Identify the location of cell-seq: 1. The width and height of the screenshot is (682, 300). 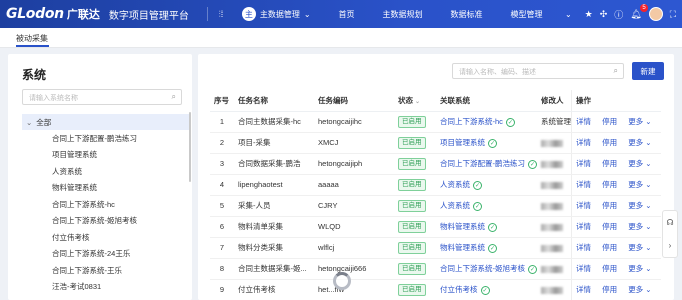
(222, 122).